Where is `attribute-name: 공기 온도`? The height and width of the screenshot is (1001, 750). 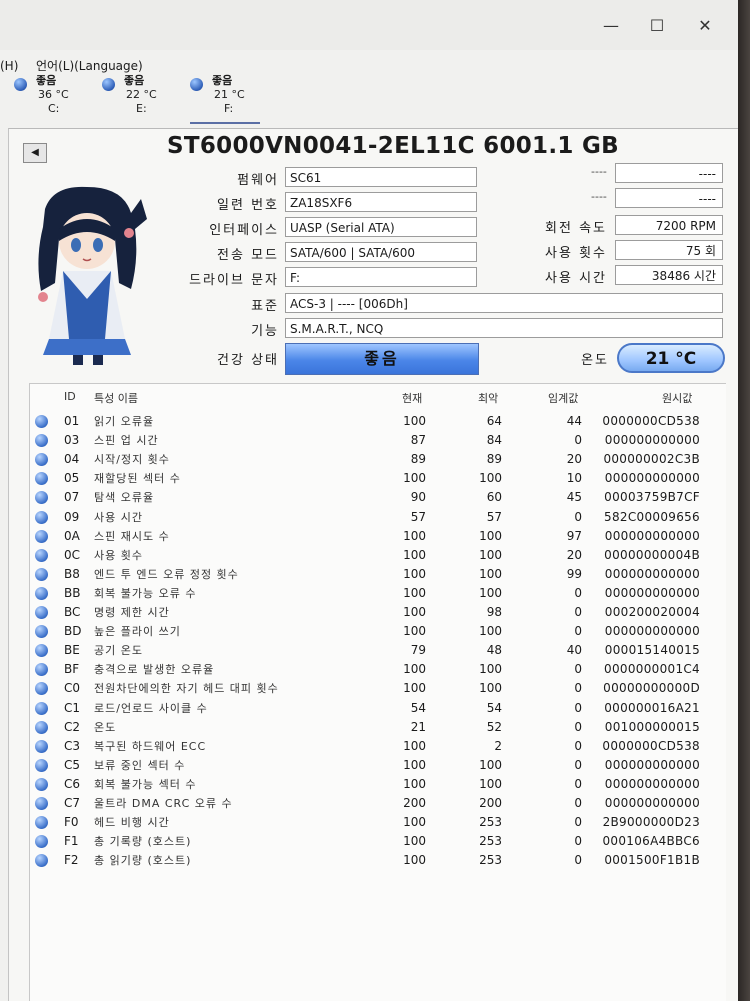
attribute-name: 공기 온도 is located at coordinates (118, 651).